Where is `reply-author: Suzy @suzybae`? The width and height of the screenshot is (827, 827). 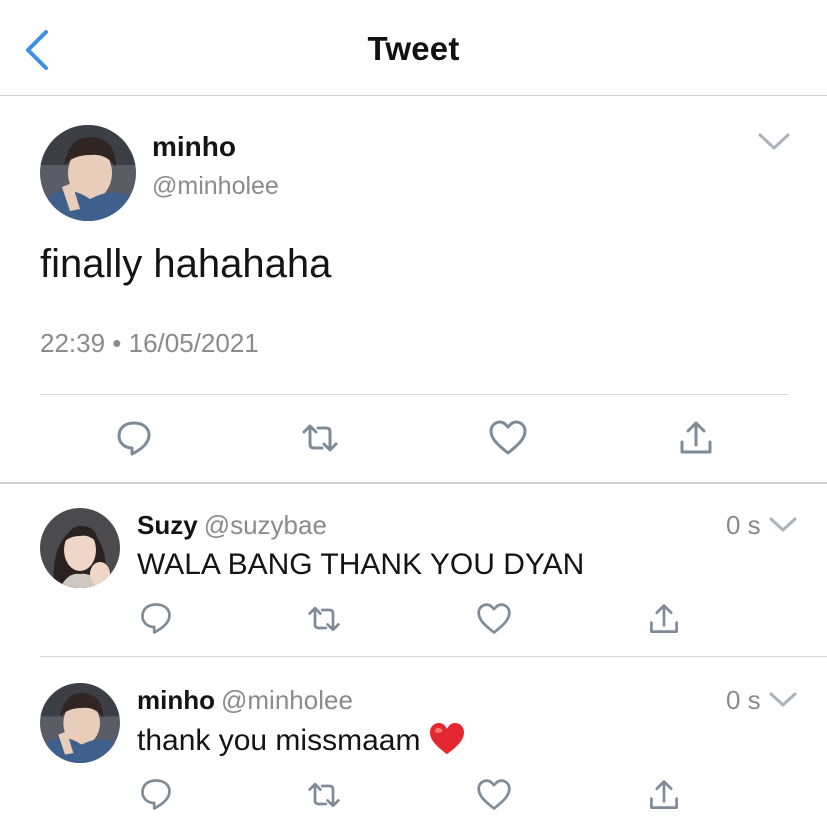
reply-author: Suzy @suzybae is located at coordinates (232, 525).